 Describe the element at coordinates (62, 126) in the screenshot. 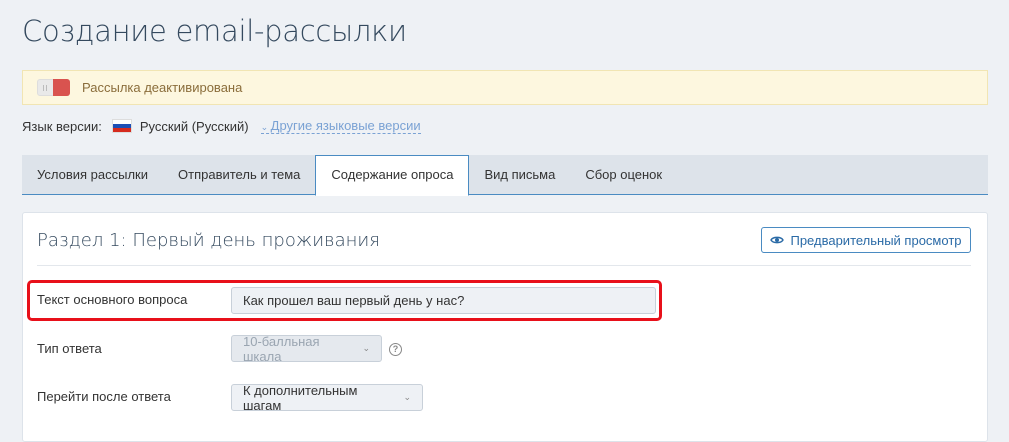

I see `language-label: Язык версии:` at that location.